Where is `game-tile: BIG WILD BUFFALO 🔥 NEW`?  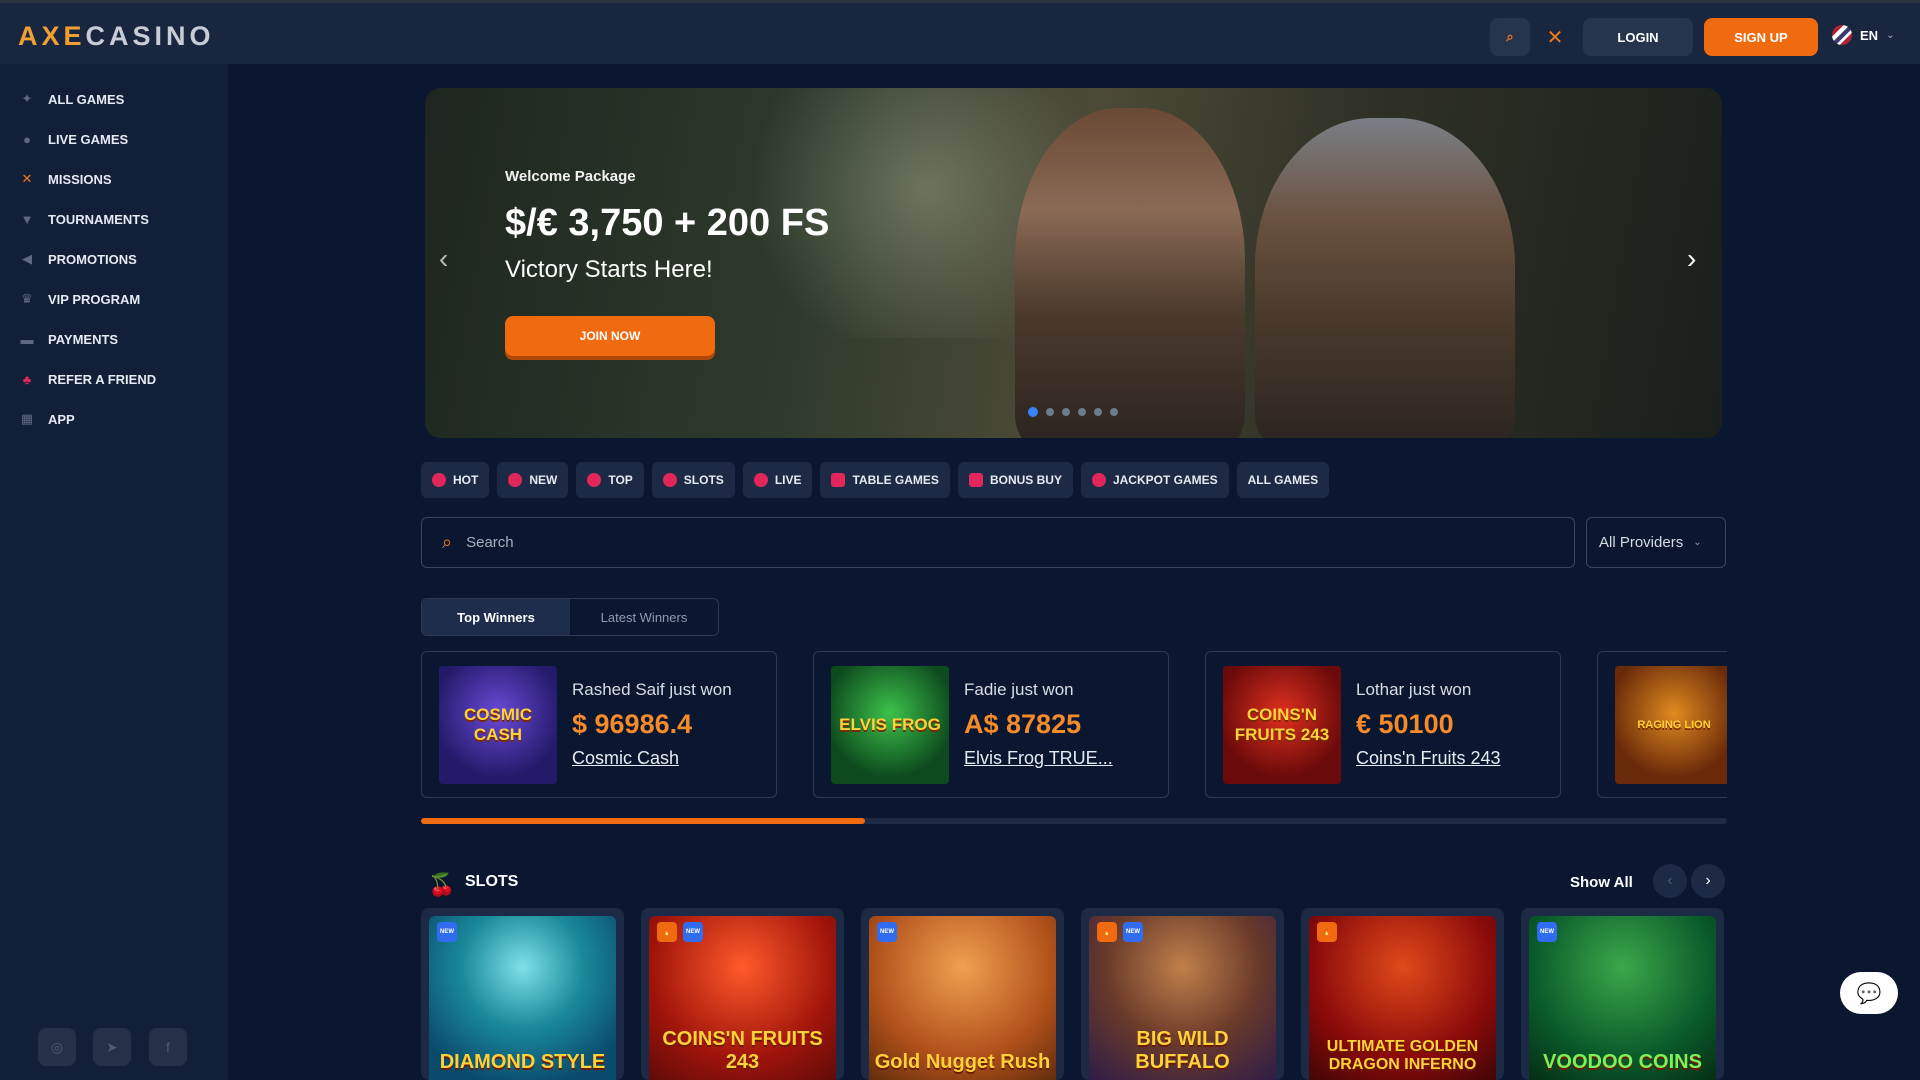
game-tile: BIG WILD BUFFALO 🔥 NEW is located at coordinates (1182, 994).